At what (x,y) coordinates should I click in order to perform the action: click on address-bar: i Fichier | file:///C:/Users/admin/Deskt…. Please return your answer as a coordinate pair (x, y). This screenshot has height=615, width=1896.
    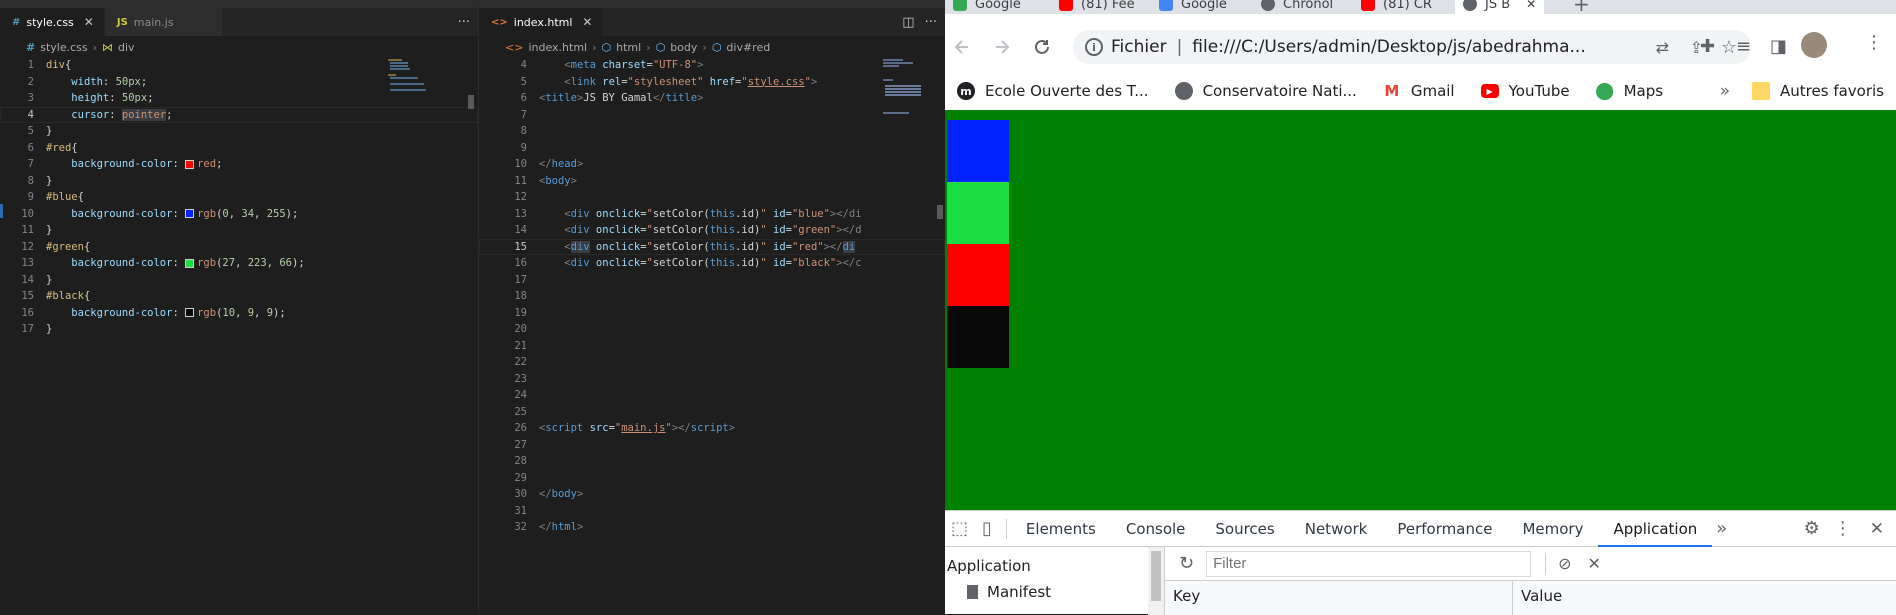
    Looking at the image, I should click on (1412, 47).